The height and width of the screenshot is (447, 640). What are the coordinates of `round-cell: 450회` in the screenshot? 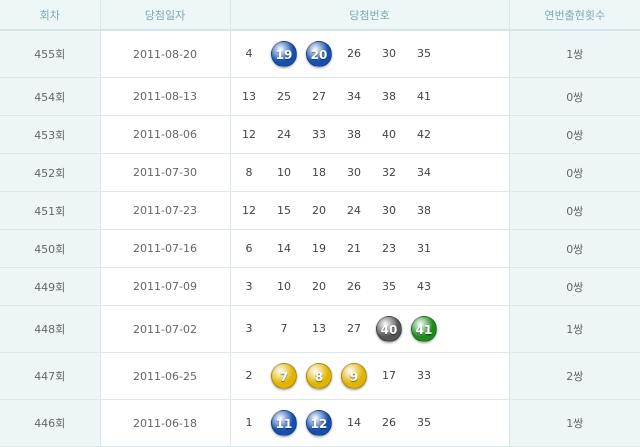 It's located at (50, 248).